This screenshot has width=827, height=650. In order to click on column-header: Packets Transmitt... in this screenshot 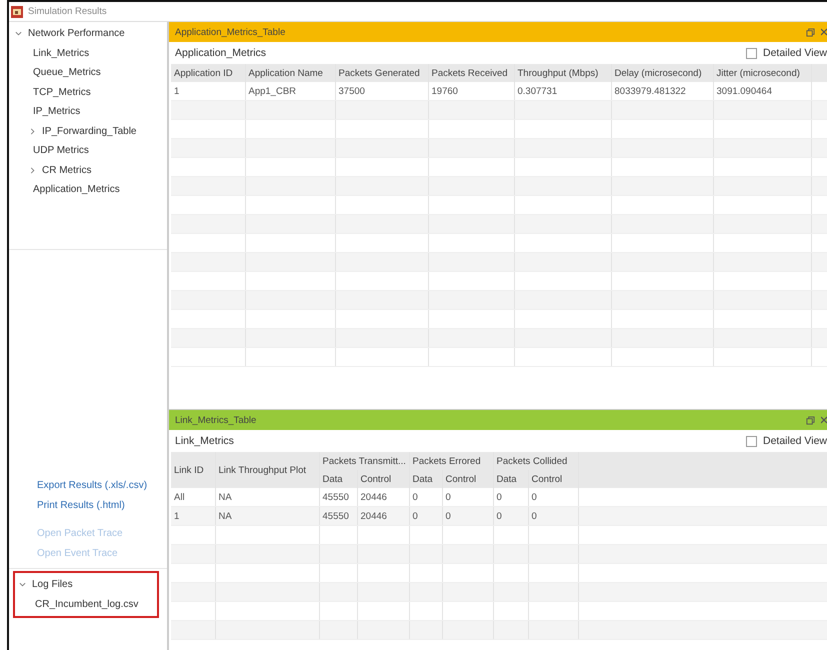, I will do `click(364, 461)`.